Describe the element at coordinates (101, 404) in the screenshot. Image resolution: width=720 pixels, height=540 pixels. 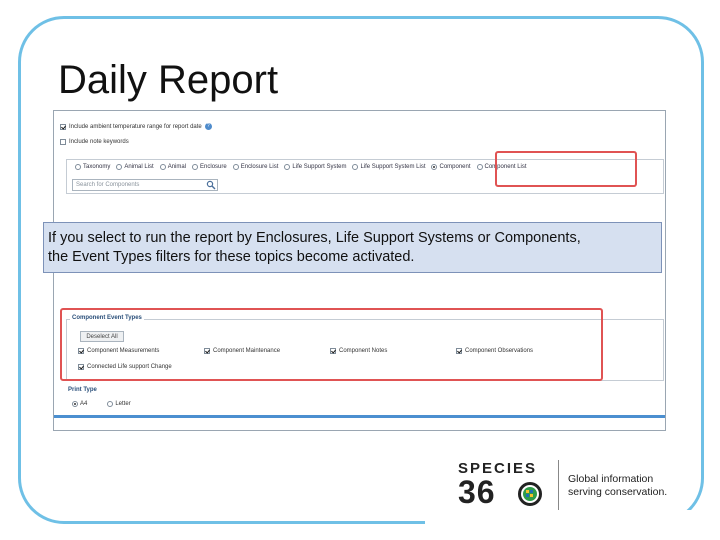
I see `print-type-row: A4 Letter` at that location.